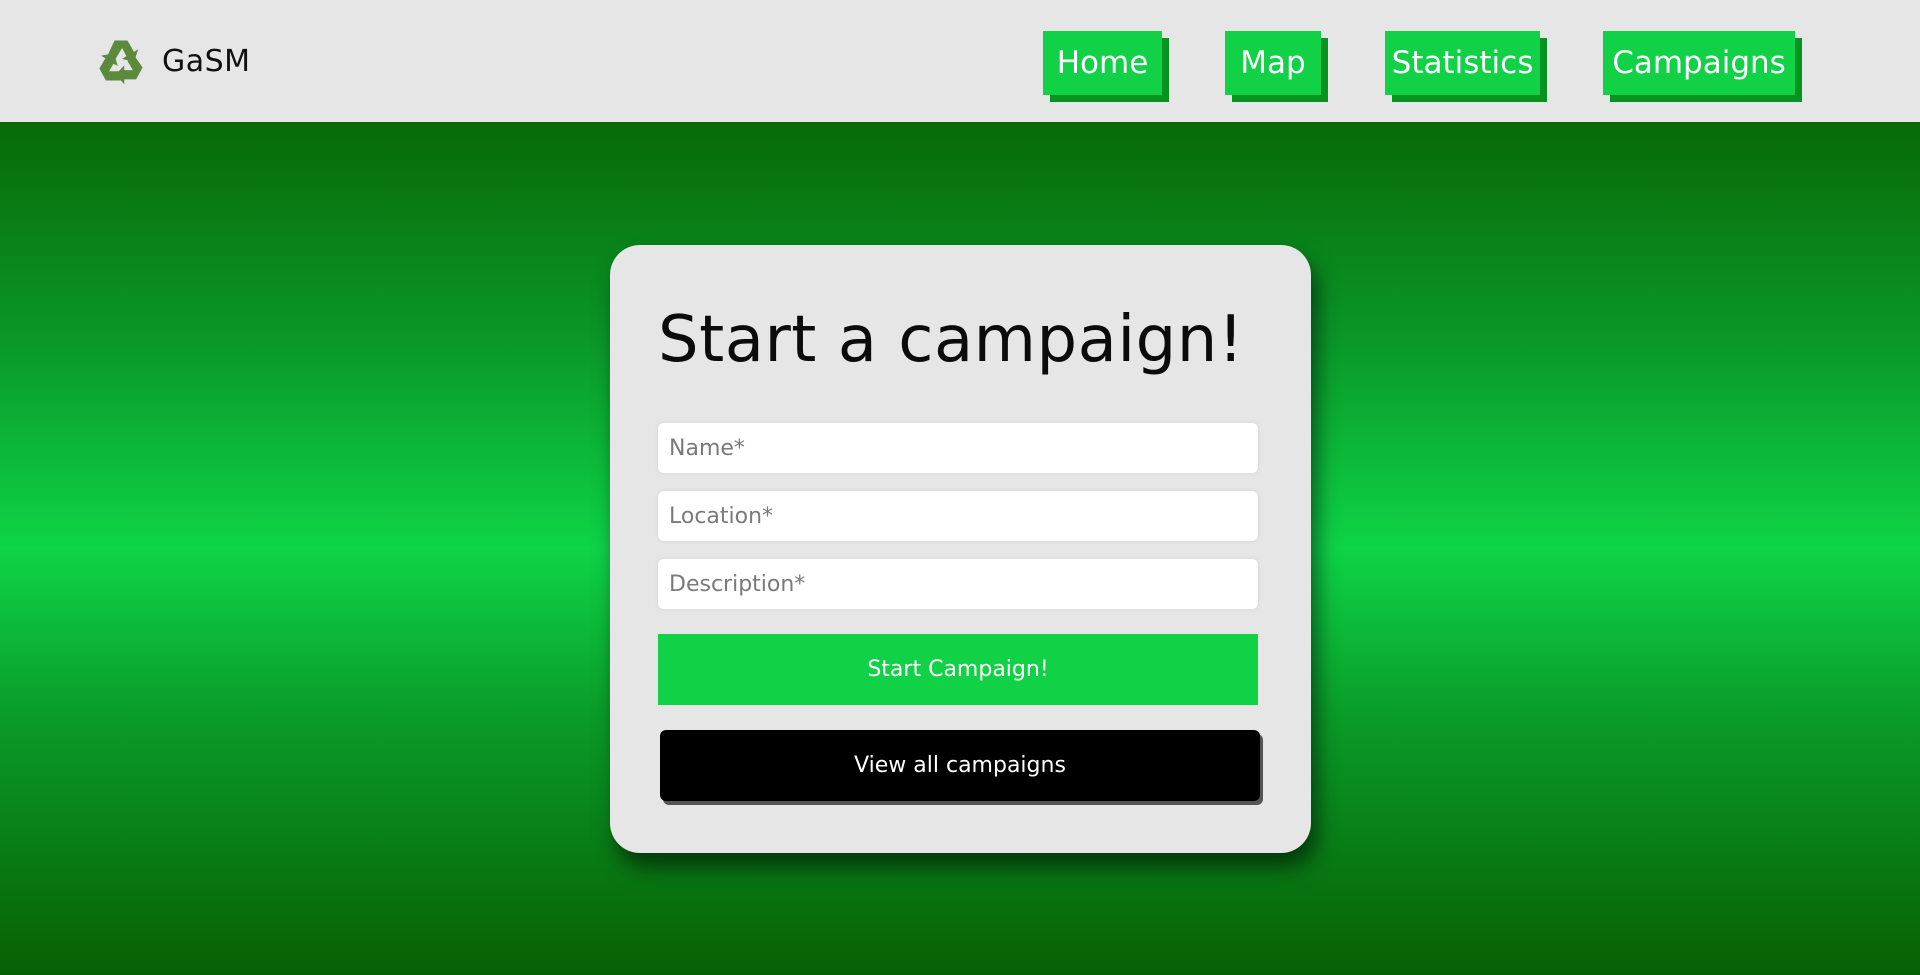  Describe the element at coordinates (1462, 63) in the screenshot. I see `nav-statistics-button: Statistics` at that location.